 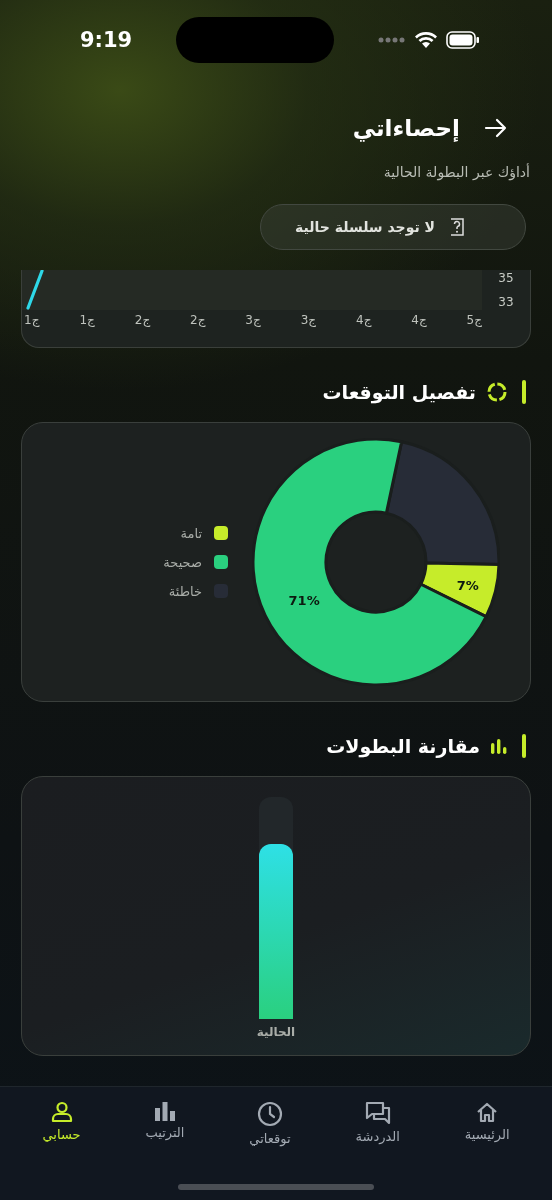 I want to click on legend-label: تامة, so click(x=191, y=533).